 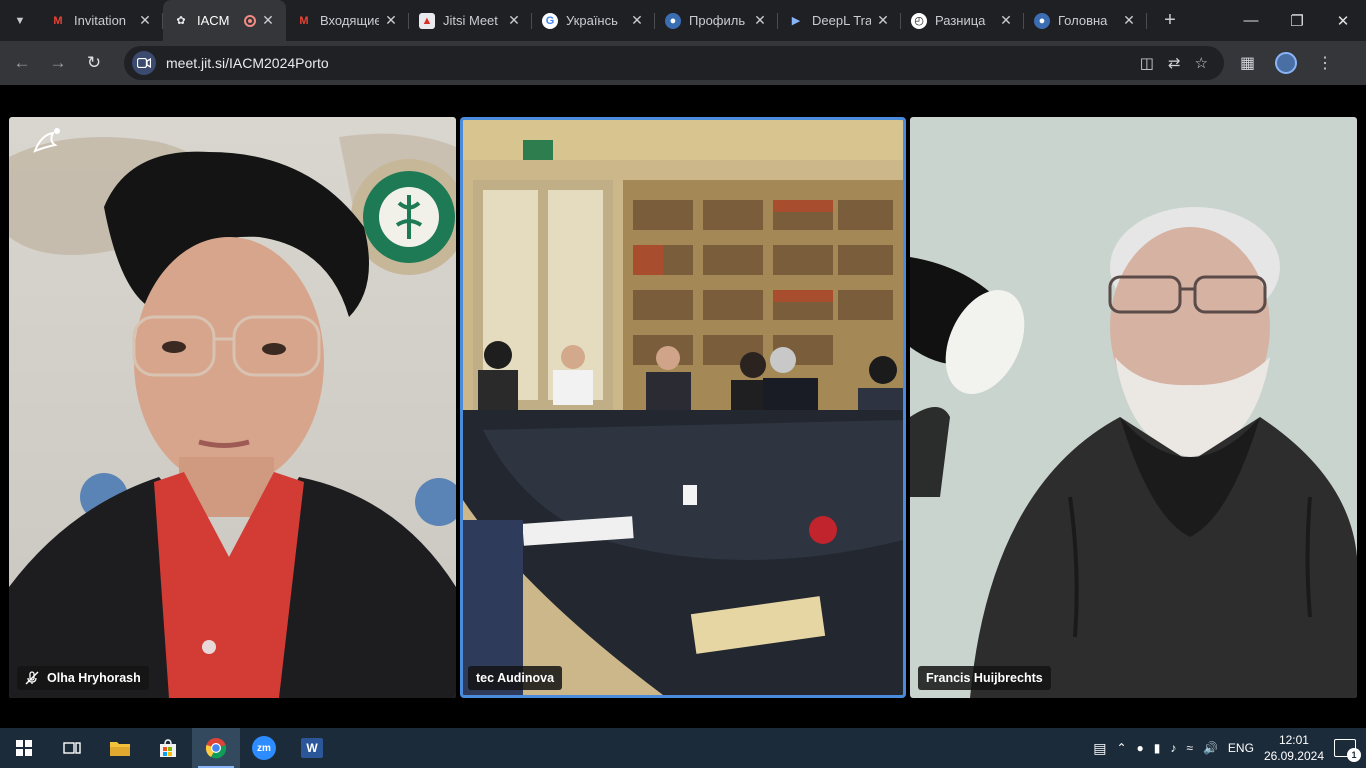 I want to click on tab-title: Профиль, so click(x=717, y=20).